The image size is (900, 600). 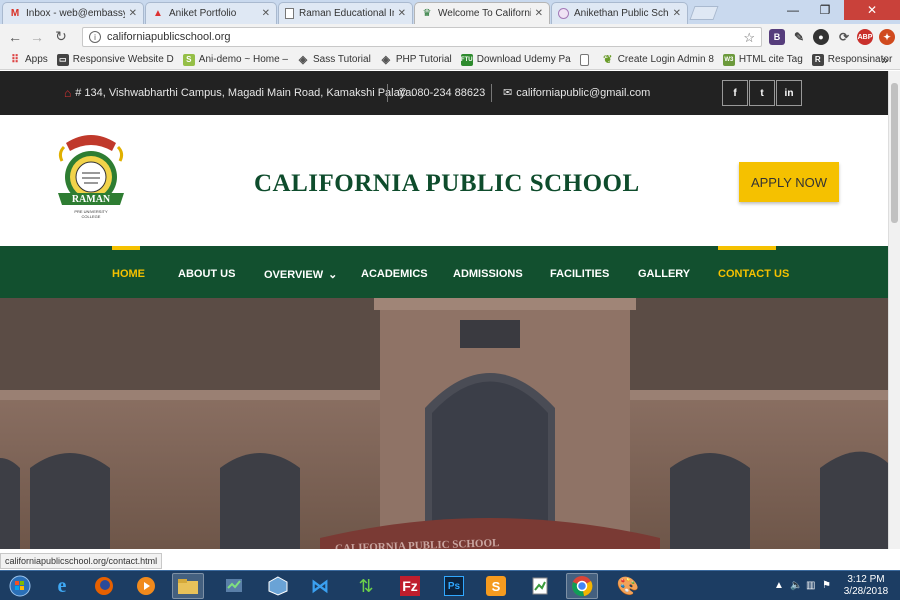 I want to click on virtualbox-icon, so click(x=278, y=586).